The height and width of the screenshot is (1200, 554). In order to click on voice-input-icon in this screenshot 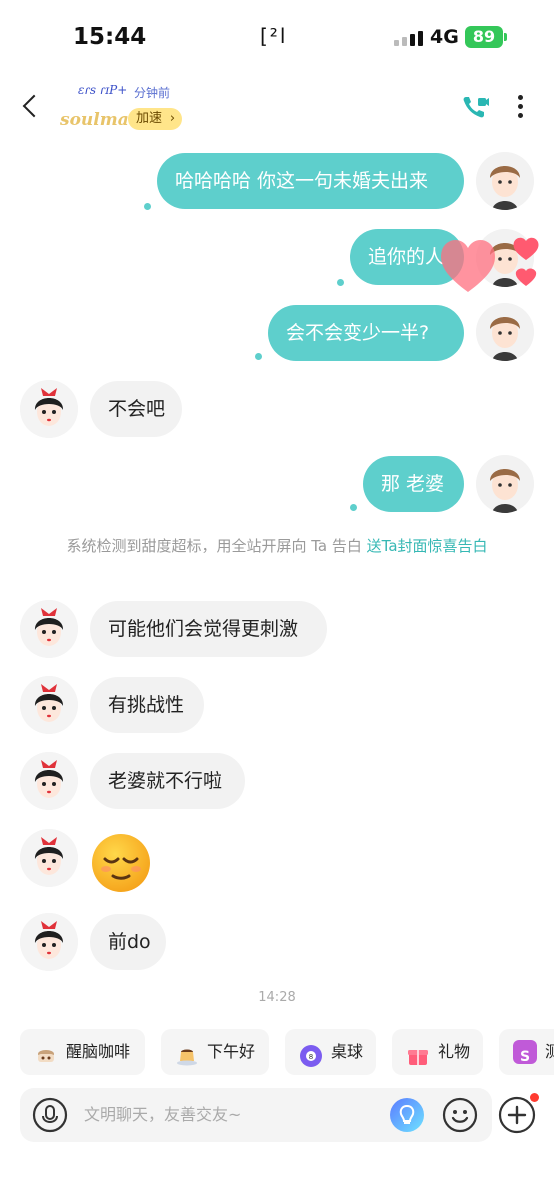, I will do `click(50, 1115)`.